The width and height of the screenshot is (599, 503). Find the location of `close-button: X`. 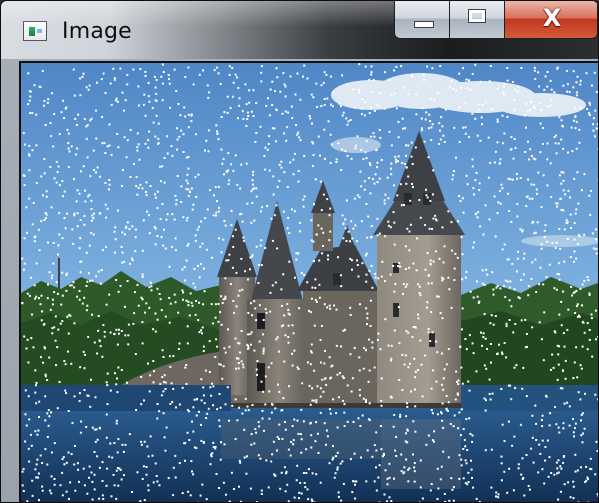

close-button: X is located at coordinates (551, 20).